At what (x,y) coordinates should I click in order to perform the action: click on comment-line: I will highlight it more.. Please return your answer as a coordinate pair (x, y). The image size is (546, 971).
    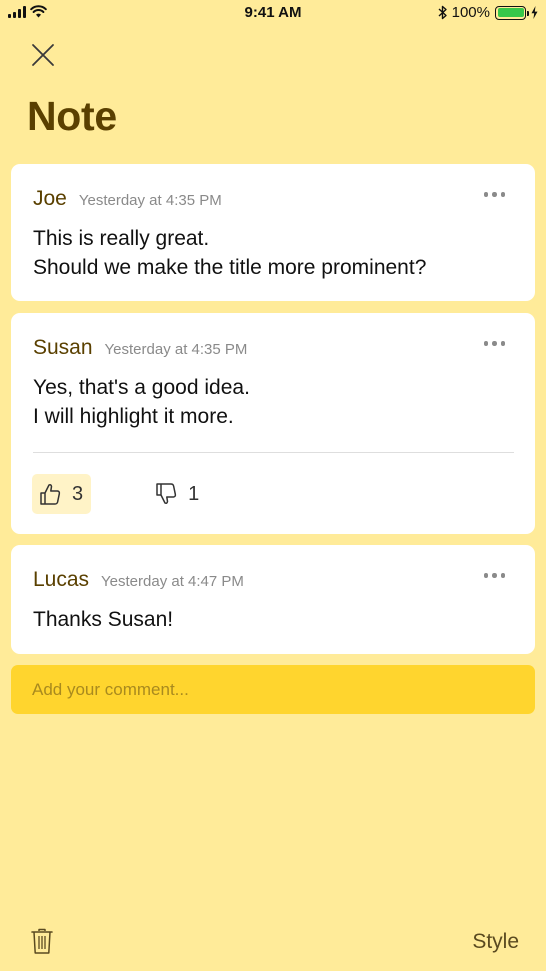
    Looking at the image, I should click on (133, 416).